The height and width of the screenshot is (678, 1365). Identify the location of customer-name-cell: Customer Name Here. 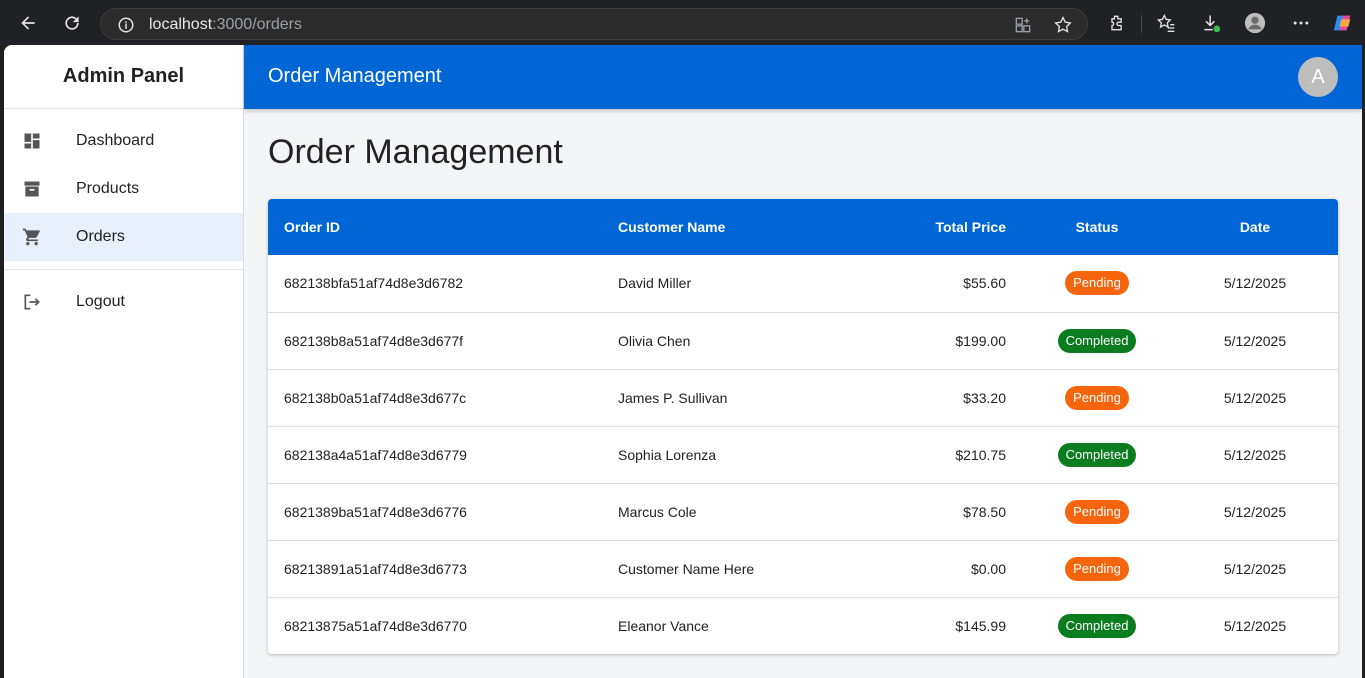
(712, 569).